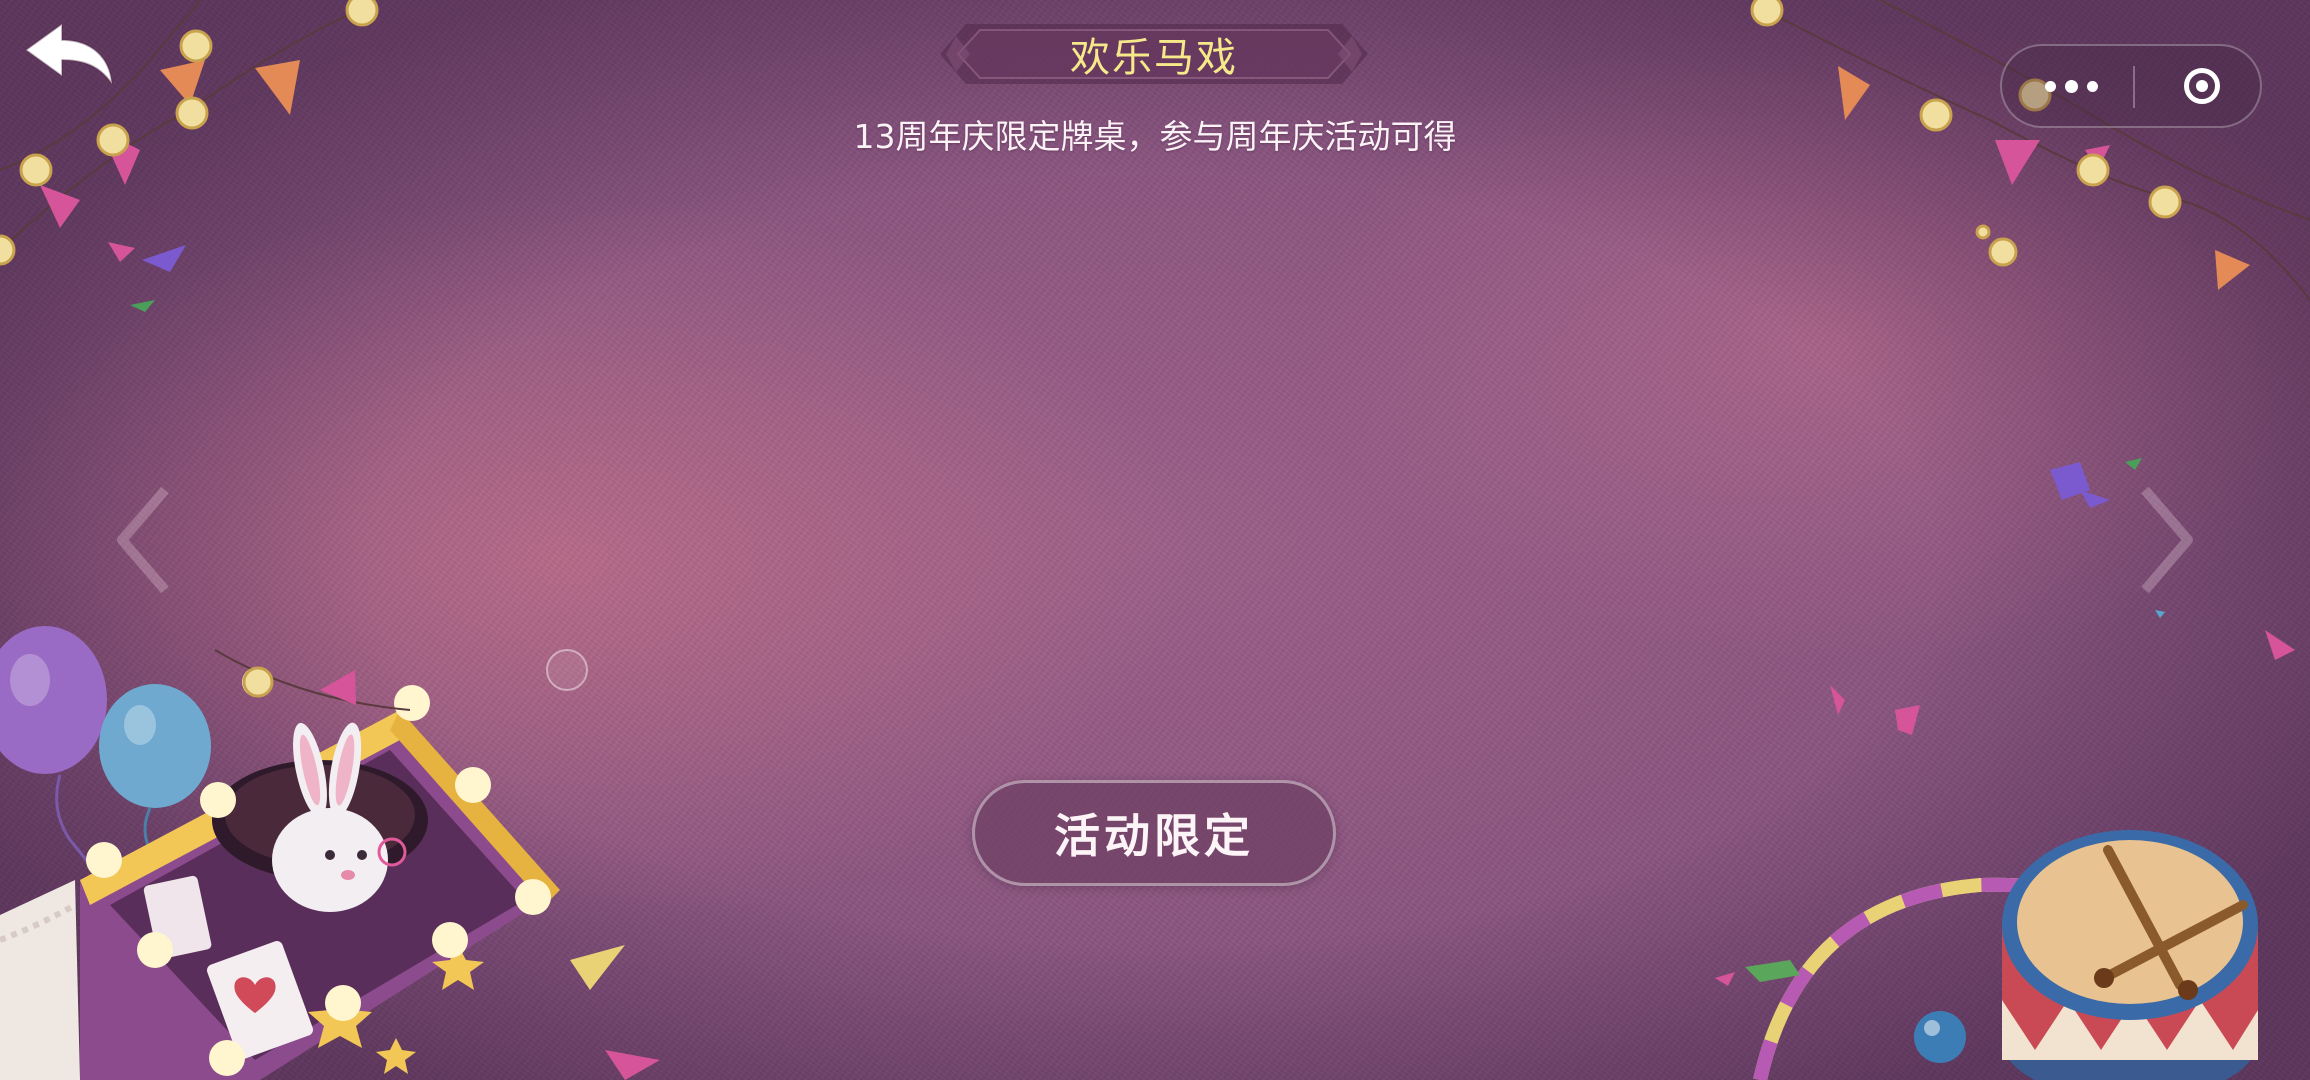 The image size is (2310, 1080). What do you see at coordinates (1154, 833) in the screenshot?
I see `activity-limited-badge: 活动限定` at bounding box center [1154, 833].